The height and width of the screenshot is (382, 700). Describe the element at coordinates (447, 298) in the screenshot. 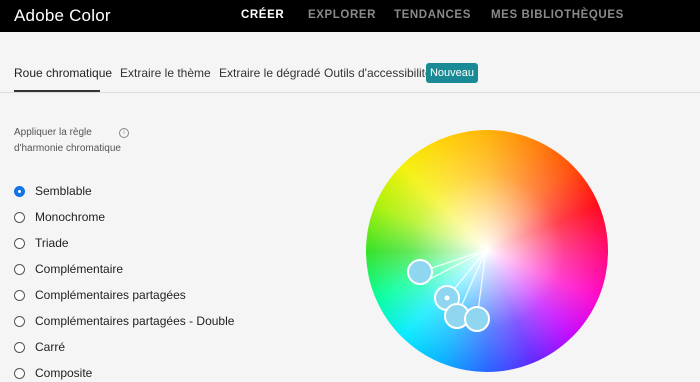

I see `base-color-marker` at that location.